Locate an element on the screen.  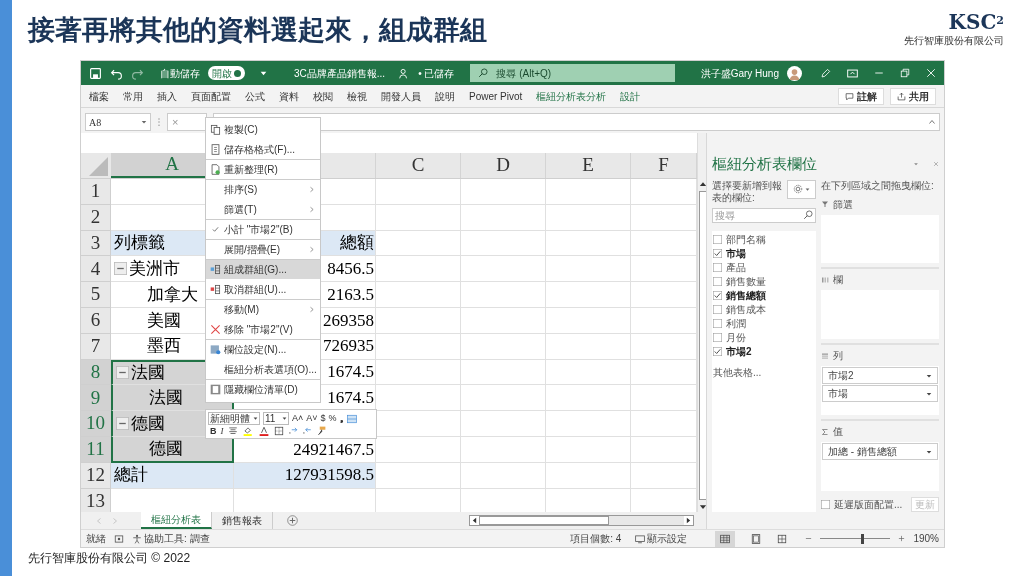
autosave-toggle: 開啟 is located at coordinates (226, 73).